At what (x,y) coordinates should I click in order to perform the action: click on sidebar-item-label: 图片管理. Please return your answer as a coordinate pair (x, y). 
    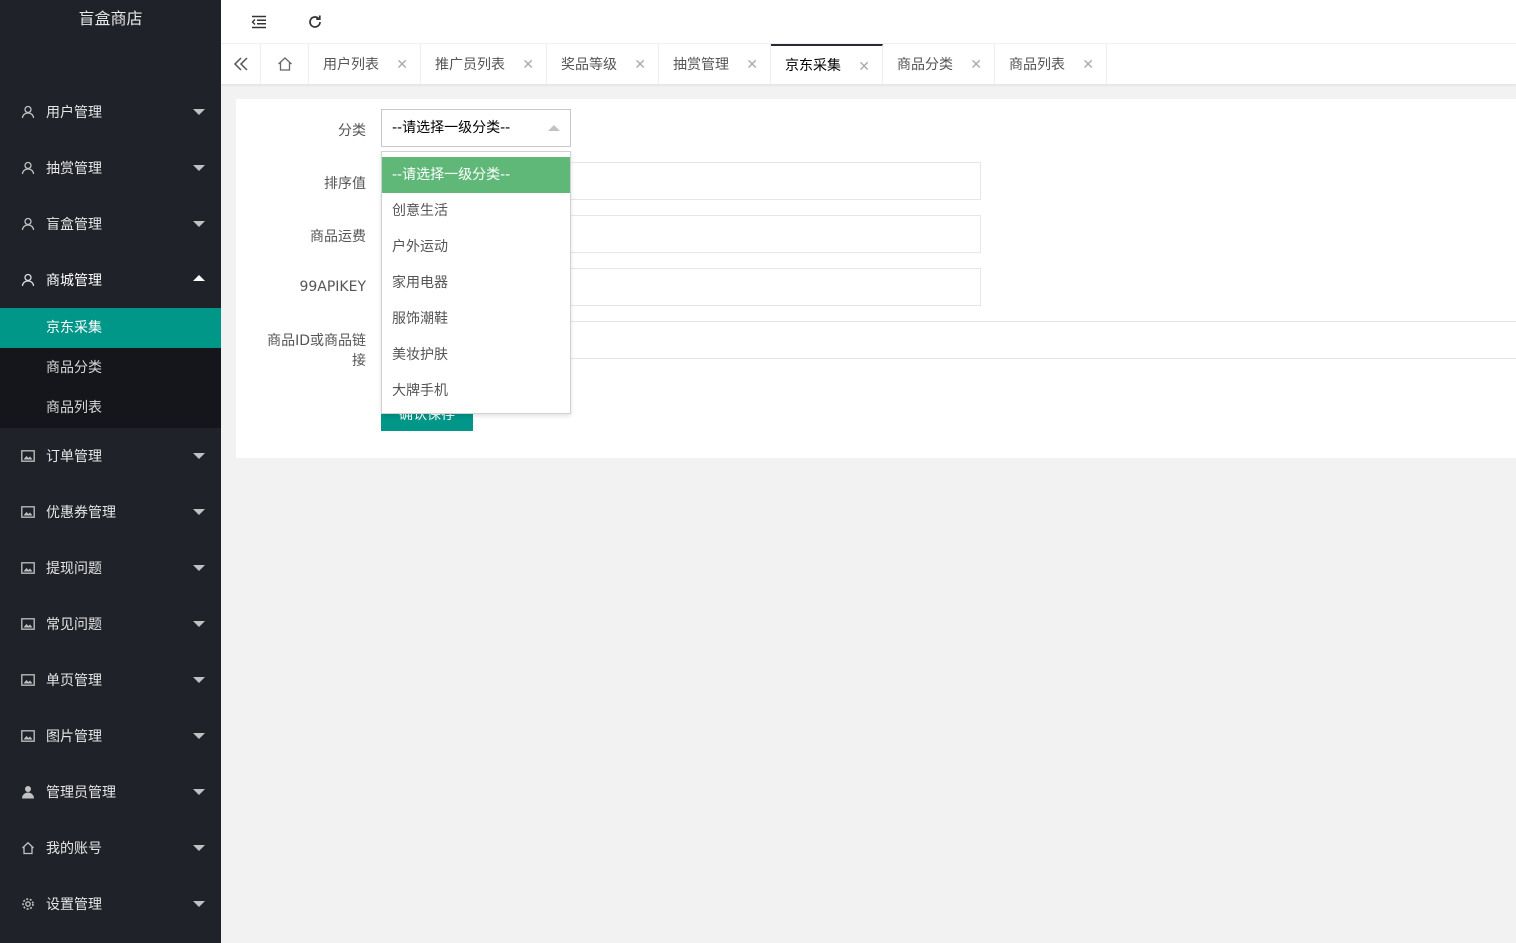
    Looking at the image, I should click on (74, 737).